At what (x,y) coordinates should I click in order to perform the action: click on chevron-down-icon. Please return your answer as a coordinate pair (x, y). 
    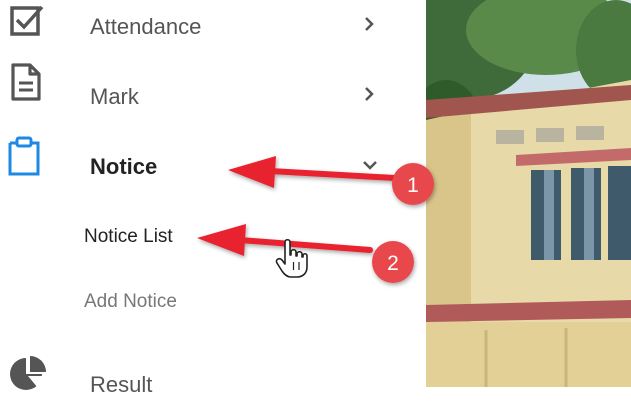
    Looking at the image, I should click on (370, 165).